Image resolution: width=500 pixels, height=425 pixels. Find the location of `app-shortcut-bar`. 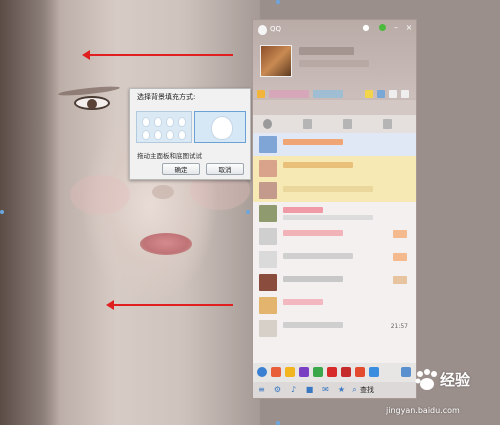

app-shortcut-bar is located at coordinates (334, 372).